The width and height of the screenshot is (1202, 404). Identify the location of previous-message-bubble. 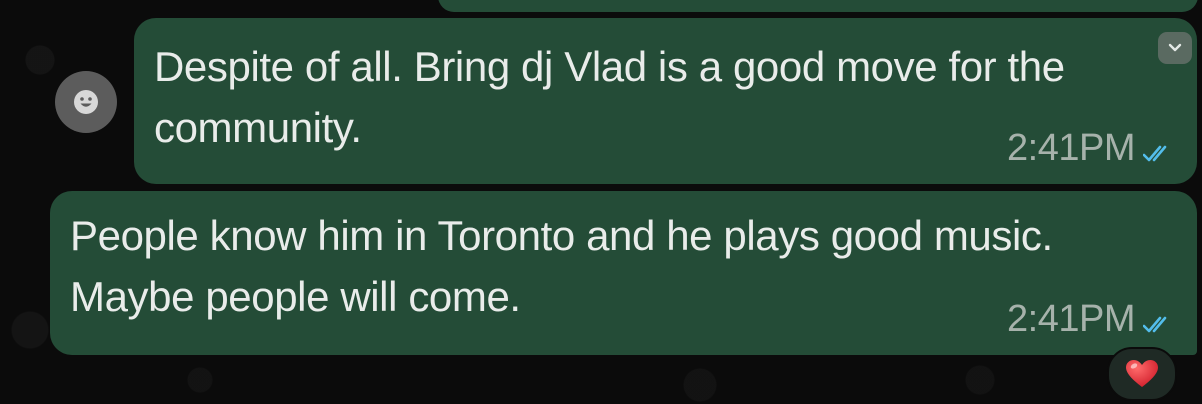
(818, 6).